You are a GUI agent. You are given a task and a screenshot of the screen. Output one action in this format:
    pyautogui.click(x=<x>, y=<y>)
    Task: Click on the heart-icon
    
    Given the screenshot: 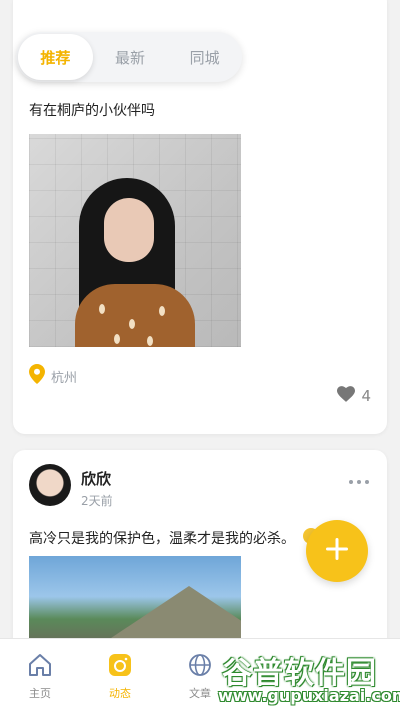 What is the action you would take?
    pyautogui.click(x=346, y=396)
    